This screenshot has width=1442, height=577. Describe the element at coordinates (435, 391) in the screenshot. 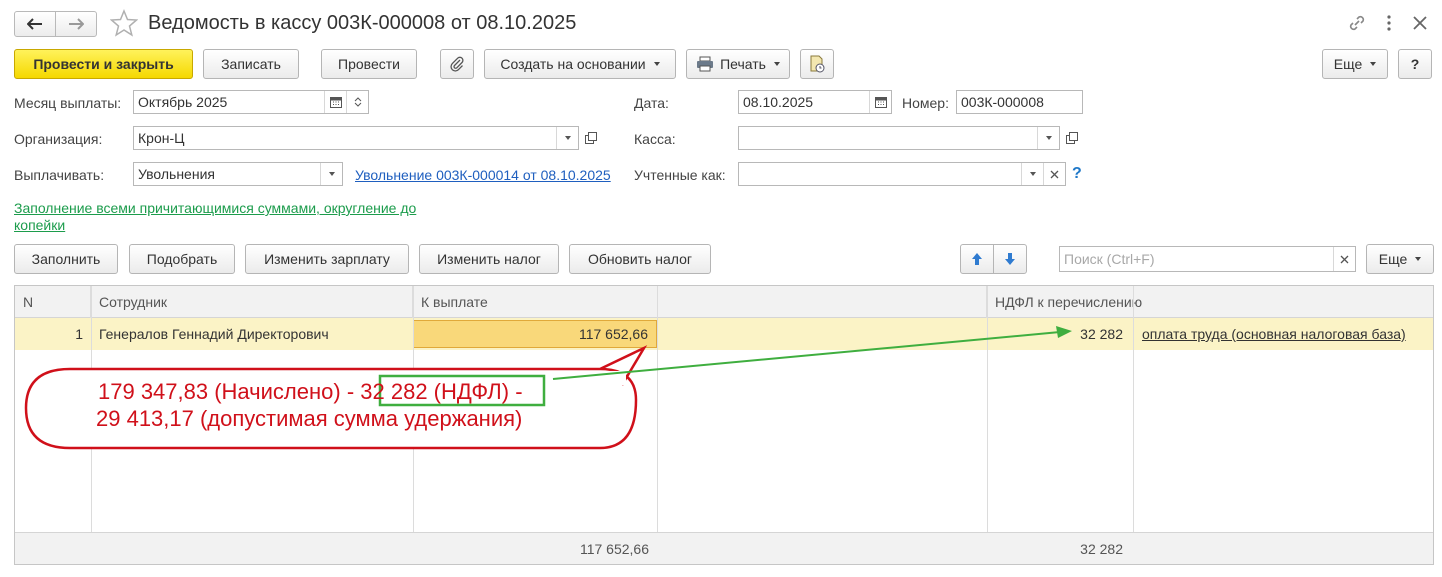

I see `annotation-ndfl: 32 282 (НДФЛ)` at that location.